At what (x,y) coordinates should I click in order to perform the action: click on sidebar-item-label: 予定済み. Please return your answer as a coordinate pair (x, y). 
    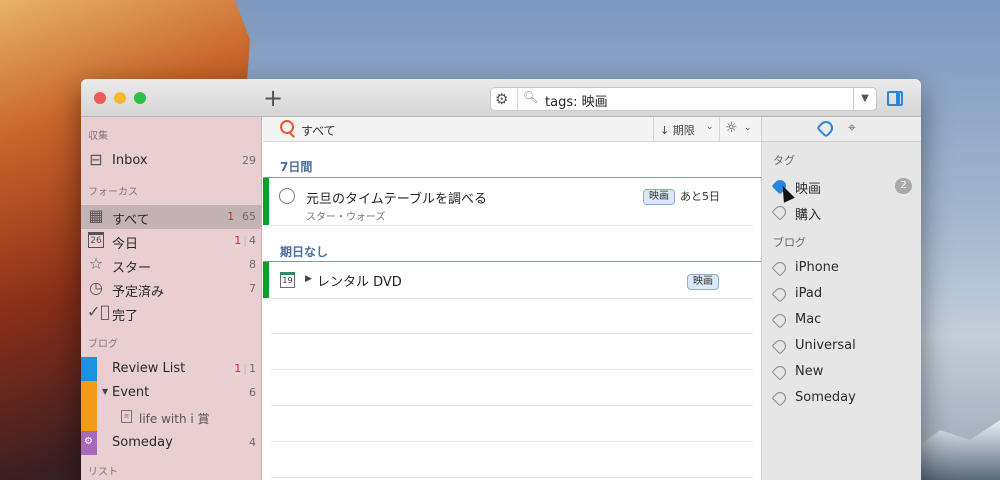
    Looking at the image, I should click on (138, 292).